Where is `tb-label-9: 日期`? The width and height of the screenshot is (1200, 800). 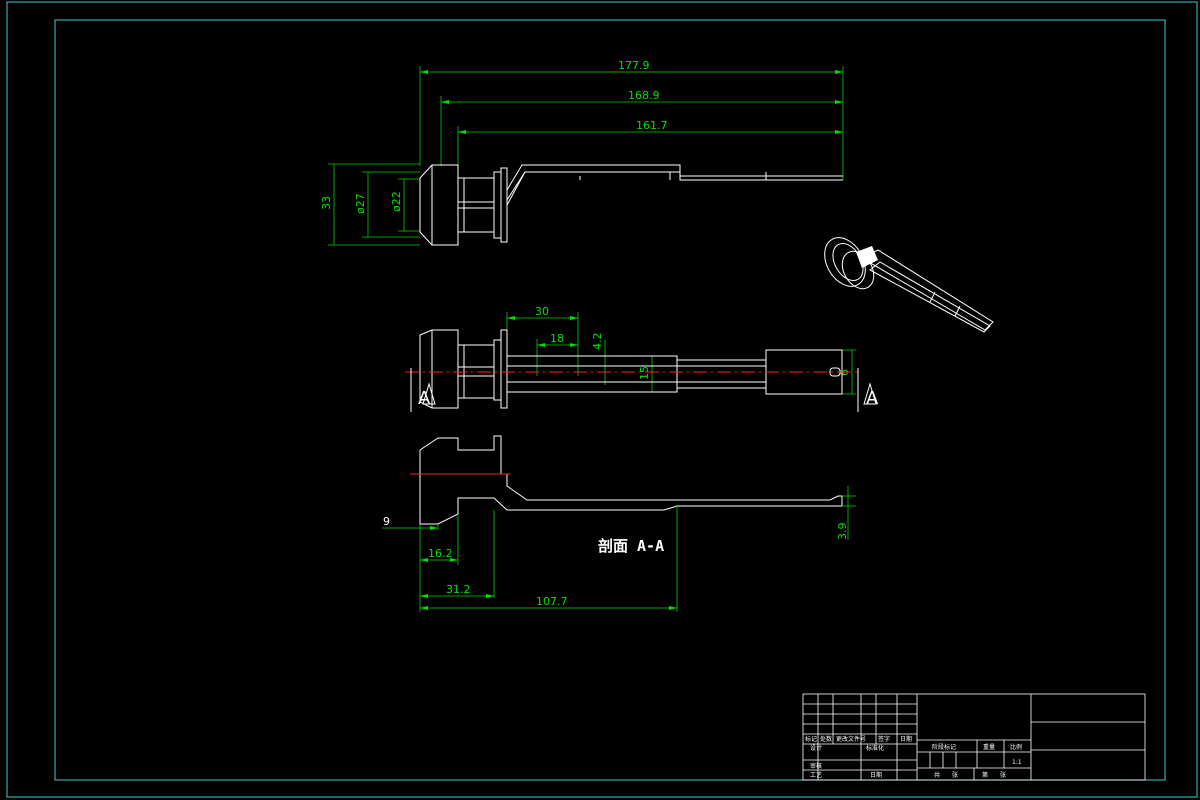 tb-label-9: 日期 is located at coordinates (876, 775).